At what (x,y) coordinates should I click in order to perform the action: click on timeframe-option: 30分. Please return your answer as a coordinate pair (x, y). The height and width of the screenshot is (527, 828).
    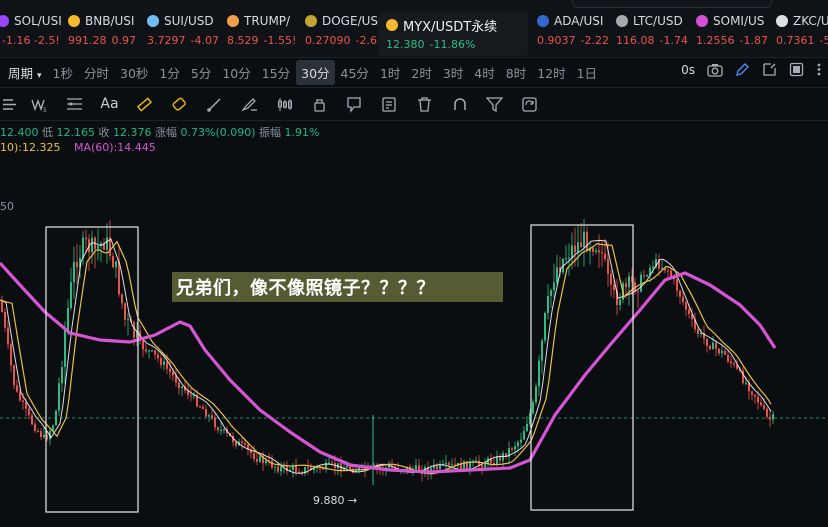
    Looking at the image, I should click on (315, 72).